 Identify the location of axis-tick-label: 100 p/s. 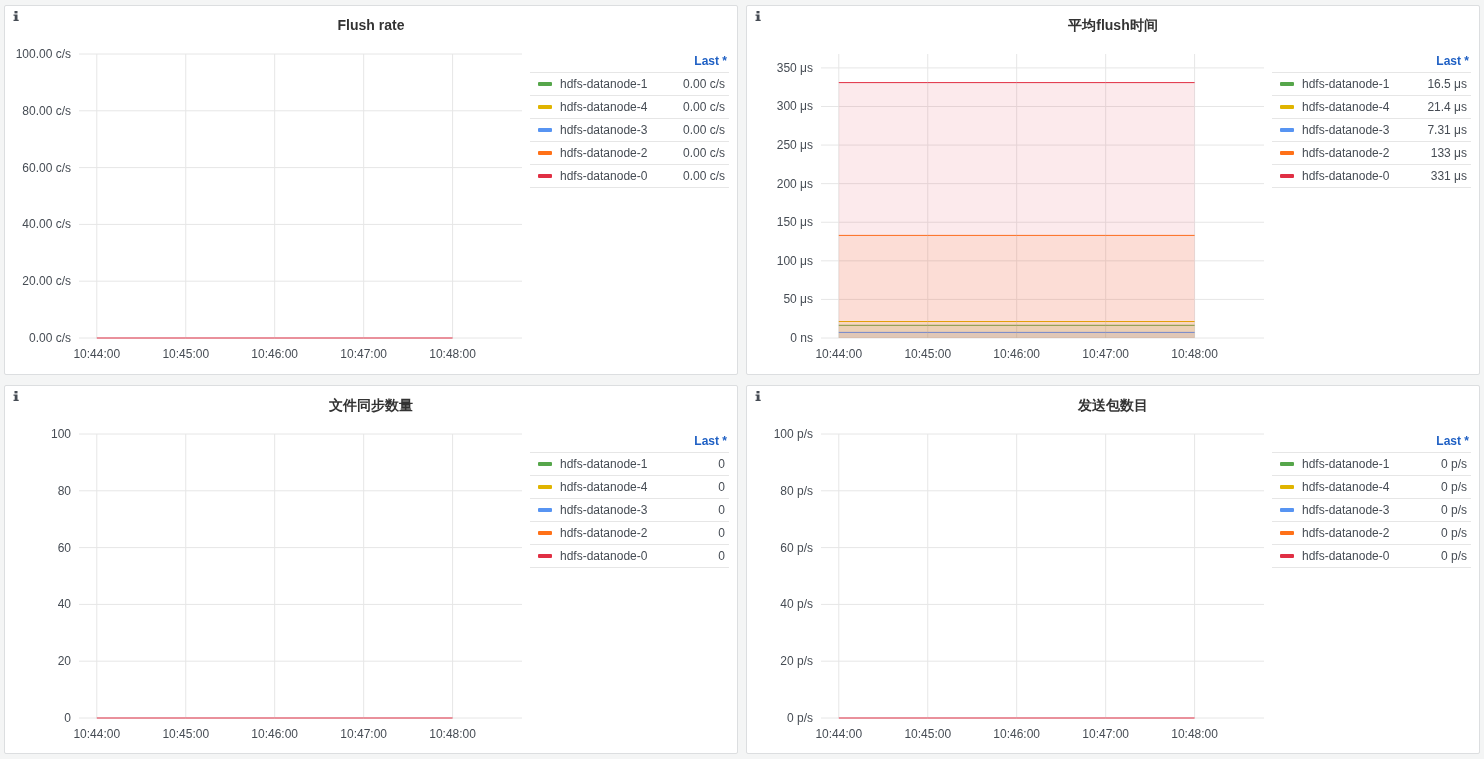
(793, 433).